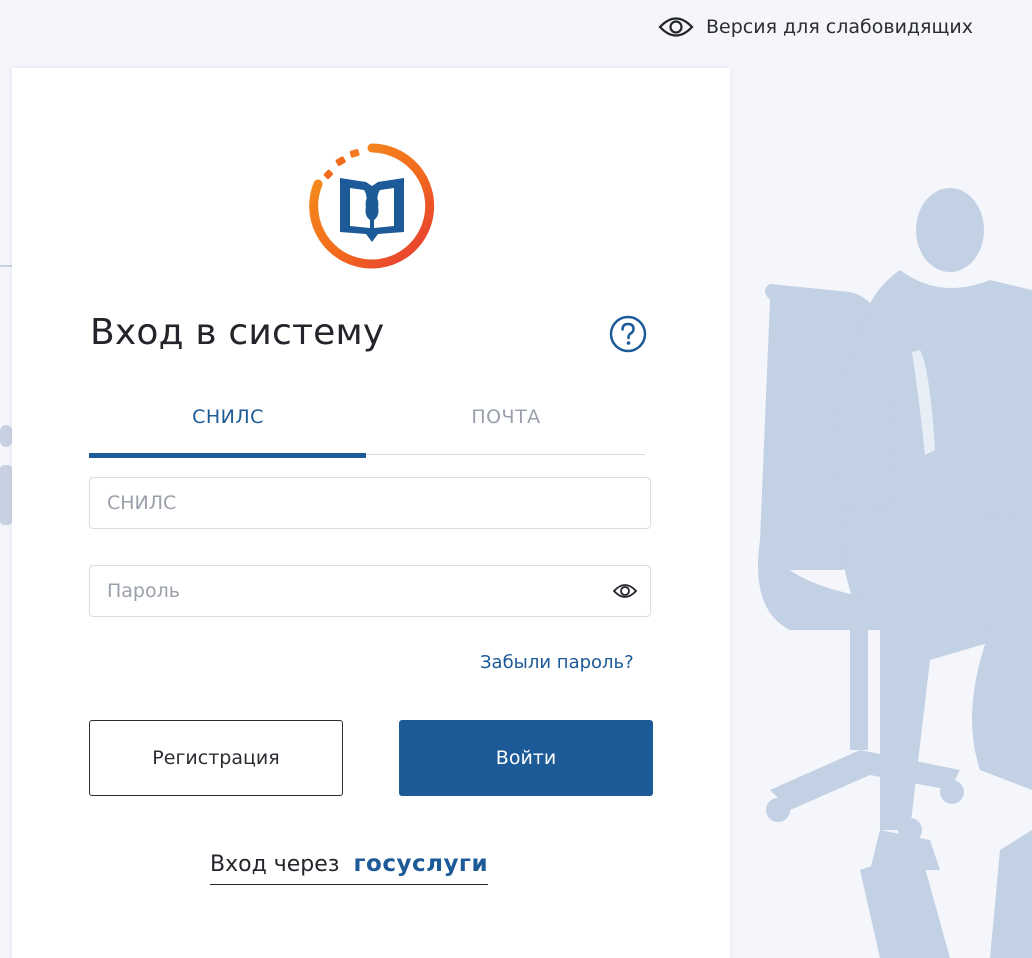 Image resolution: width=1032 pixels, height=958 pixels. I want to click on question-circle-icon, so click(628, 334).